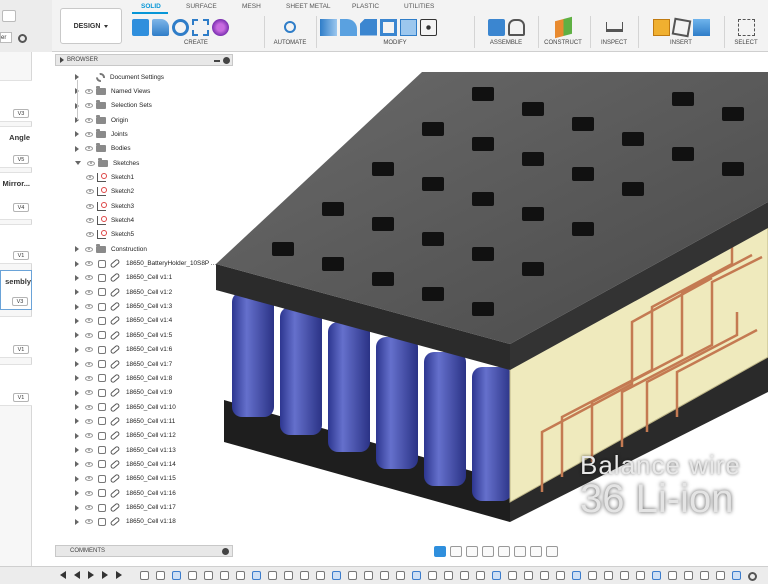  Describe the element at coordinates (16, 290) in the screenshot. I see `history-item-selected: sembly V3` at that location.